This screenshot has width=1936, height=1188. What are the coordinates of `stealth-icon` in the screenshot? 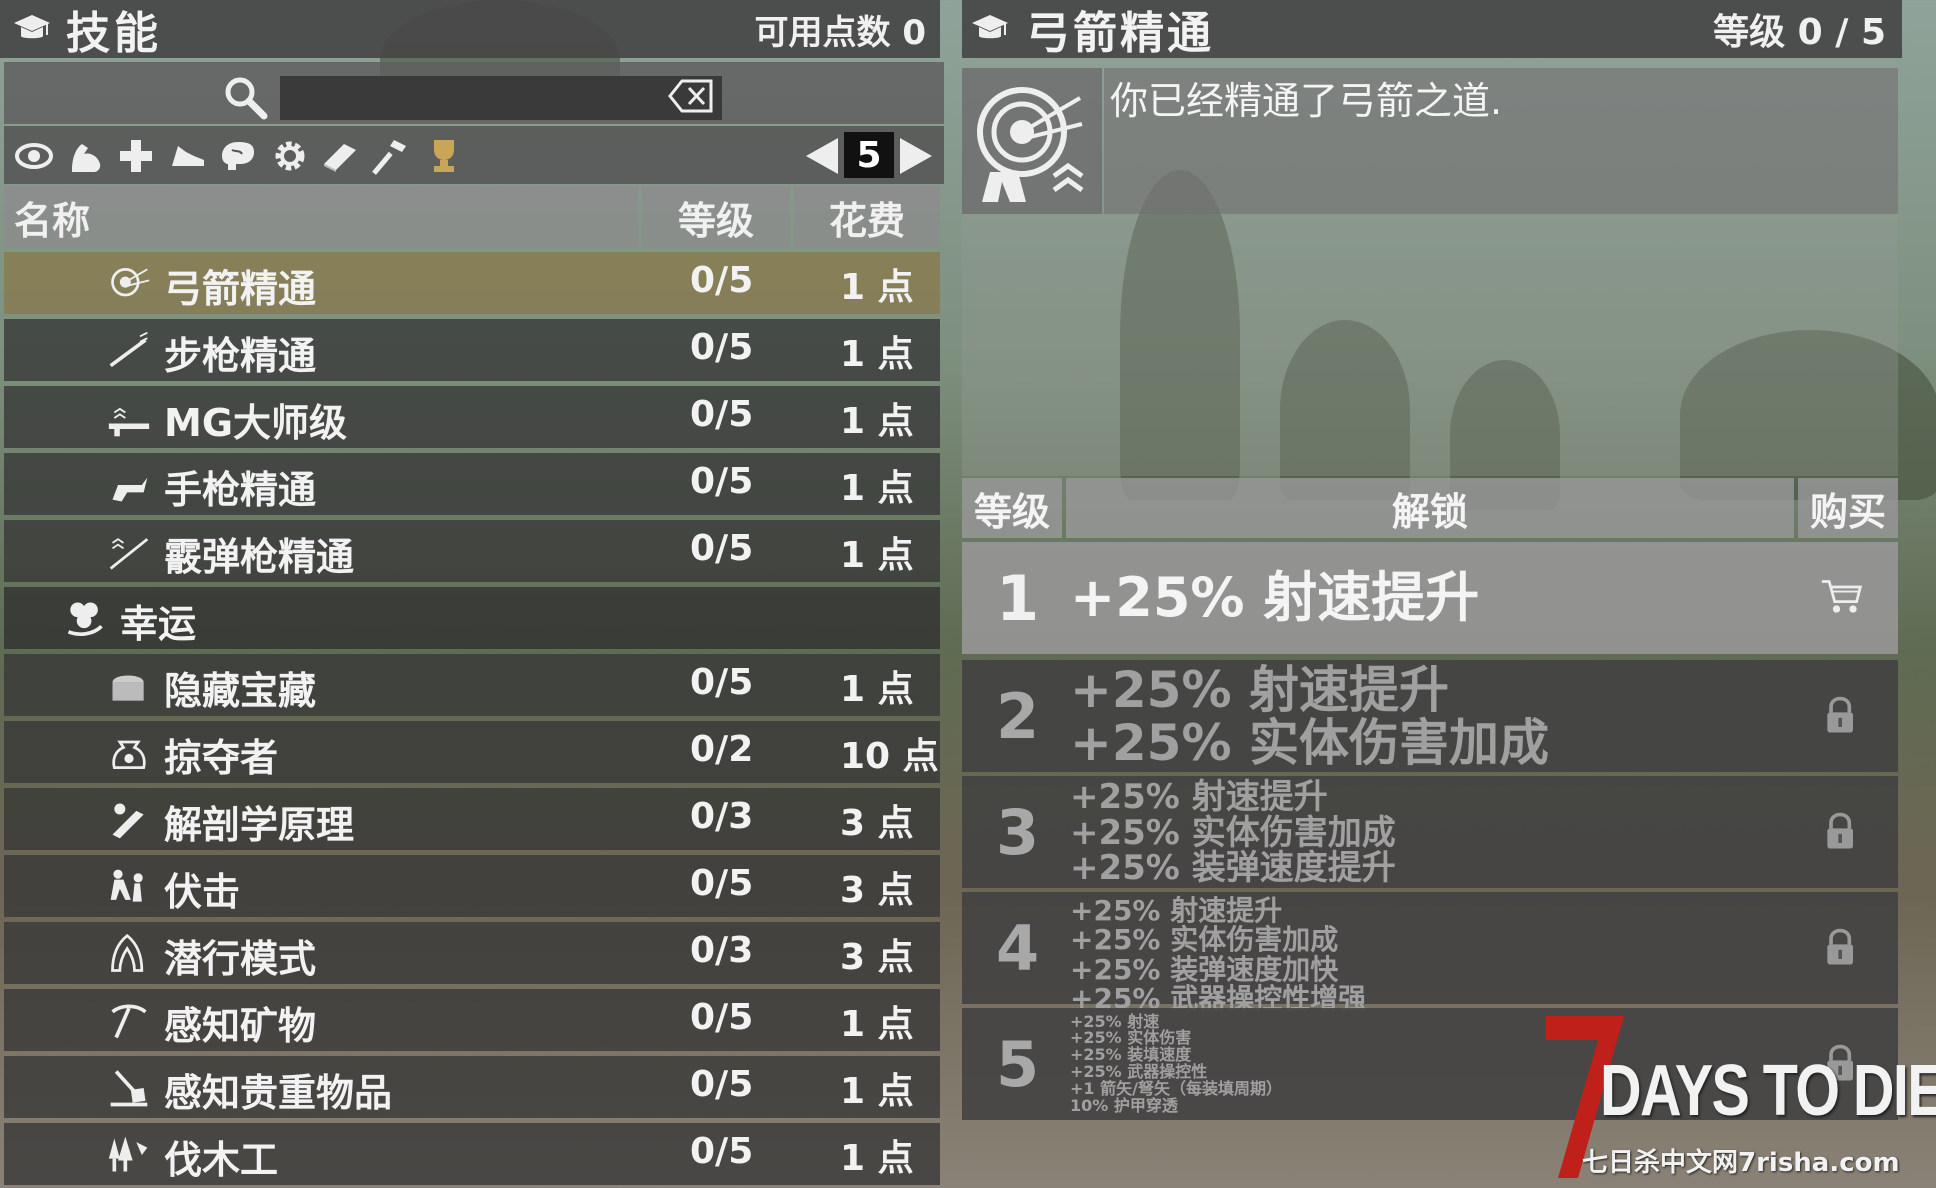 It's located at (127, 952).